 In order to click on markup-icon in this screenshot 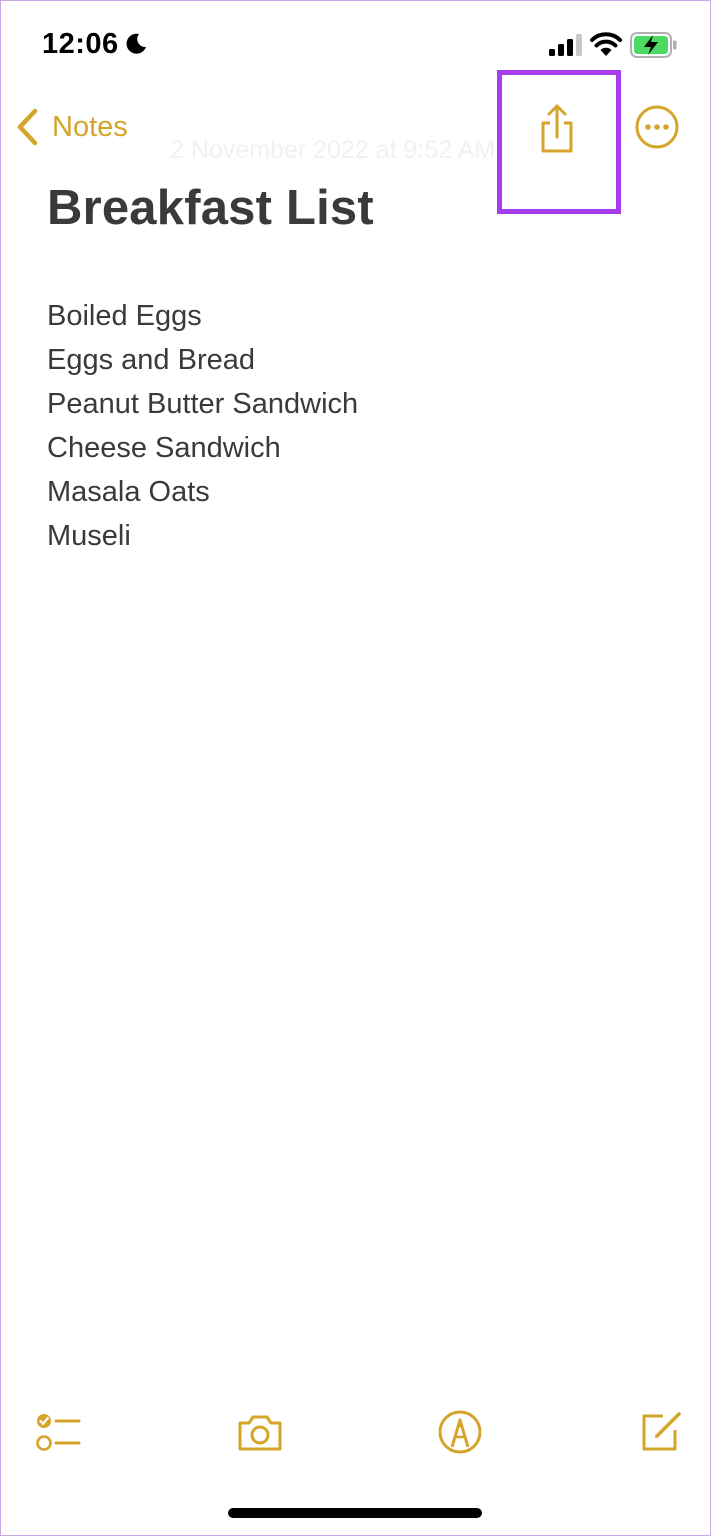, I will do `click(460, 1432)`.